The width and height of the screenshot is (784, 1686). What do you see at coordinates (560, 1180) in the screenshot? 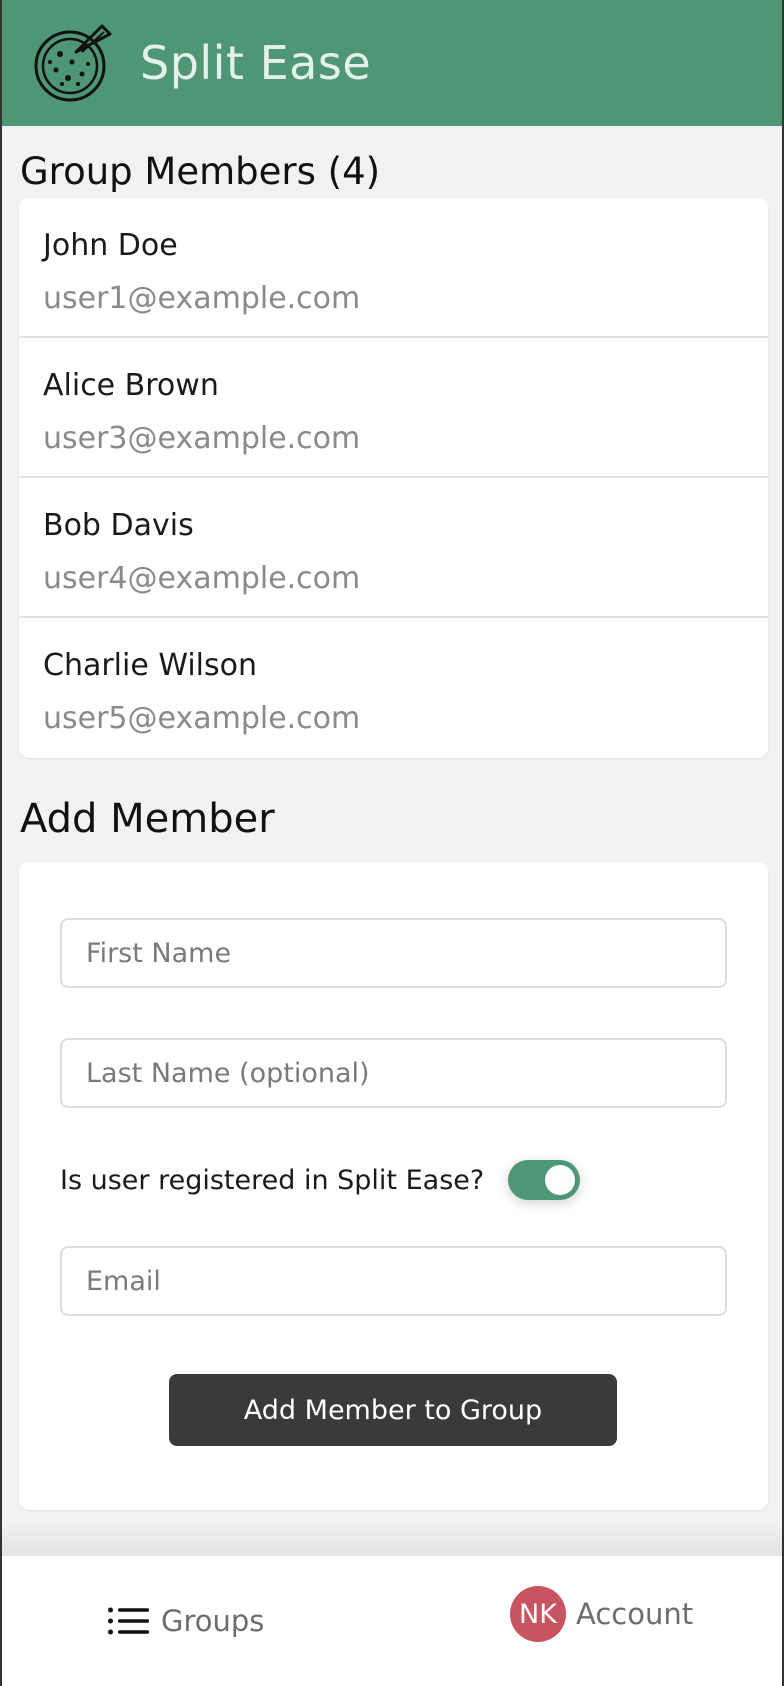
I see `toggle-knob` at bounding box center [560, 1180].